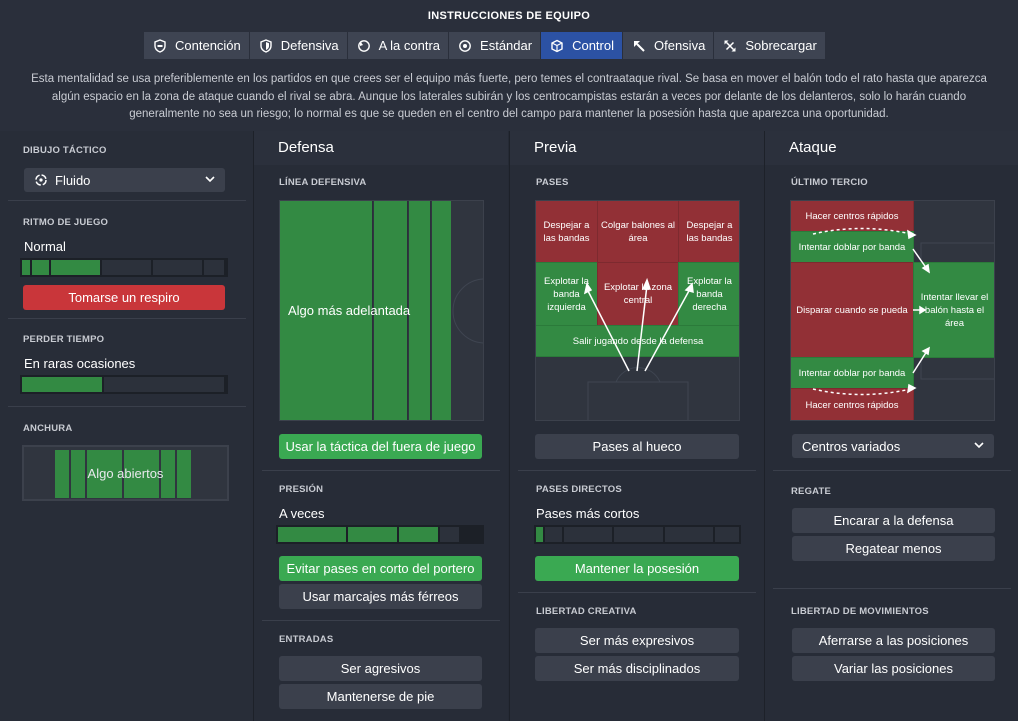 The height and width of the screenshot is (721, 1018). Describe the element at coordinates (557, 45) in the screenshot. I see `cube-icon` at that location.